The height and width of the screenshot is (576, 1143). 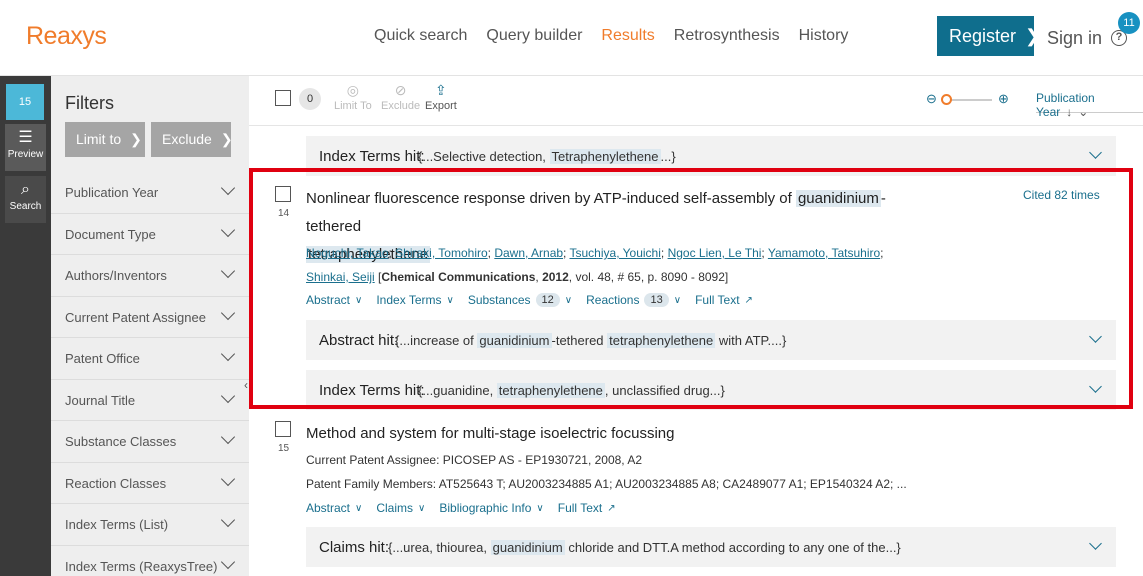 I want to click on register-button: Register ❯, so click(x=988, y=36).